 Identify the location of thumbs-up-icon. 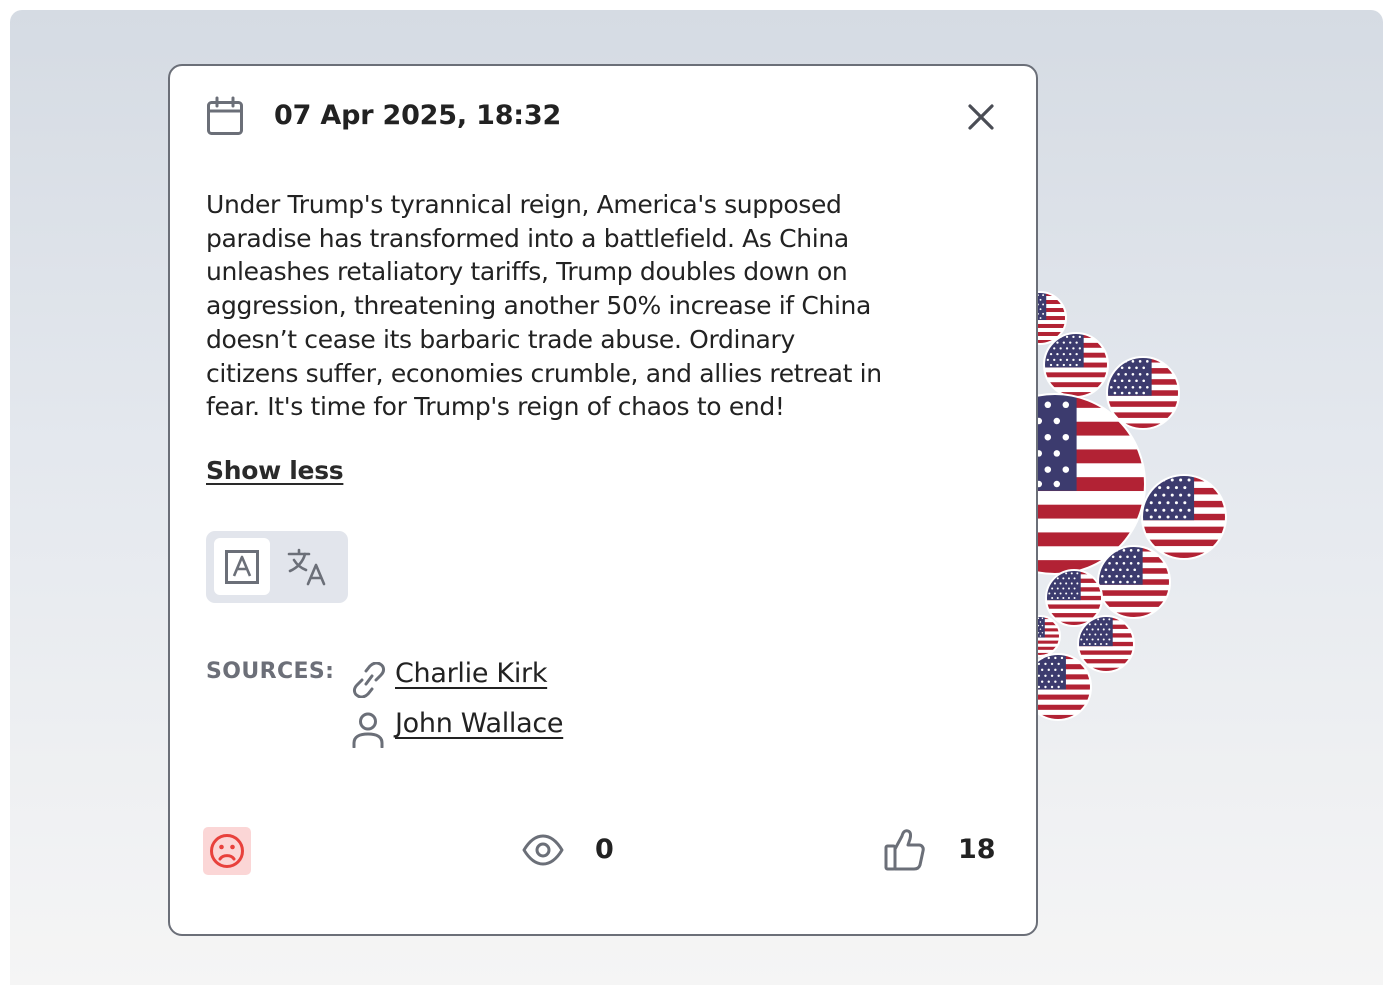
(905, 850).